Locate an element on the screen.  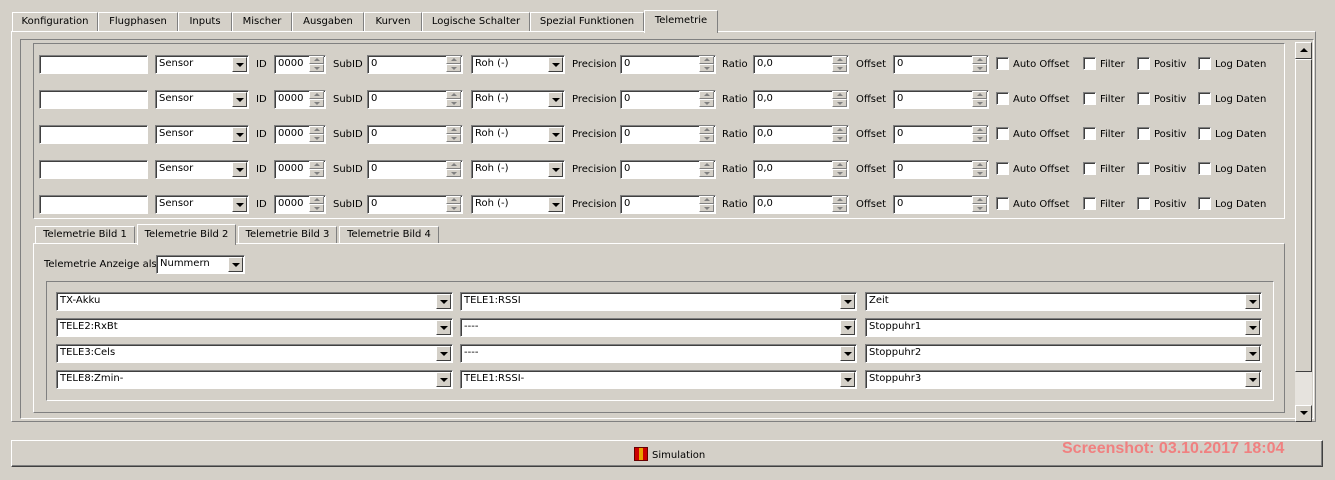
screen-field-select: Stoppuhr3 is located at coordinates (1063, 379).